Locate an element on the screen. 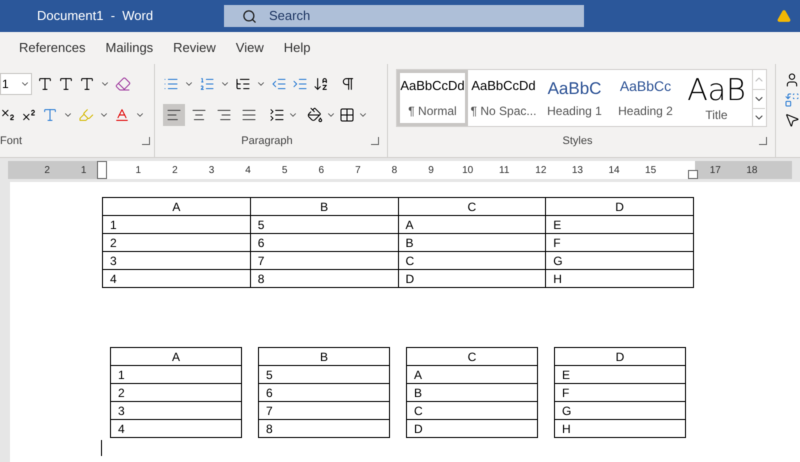  ruler-number: 10 is located at coordinates (467, 171).